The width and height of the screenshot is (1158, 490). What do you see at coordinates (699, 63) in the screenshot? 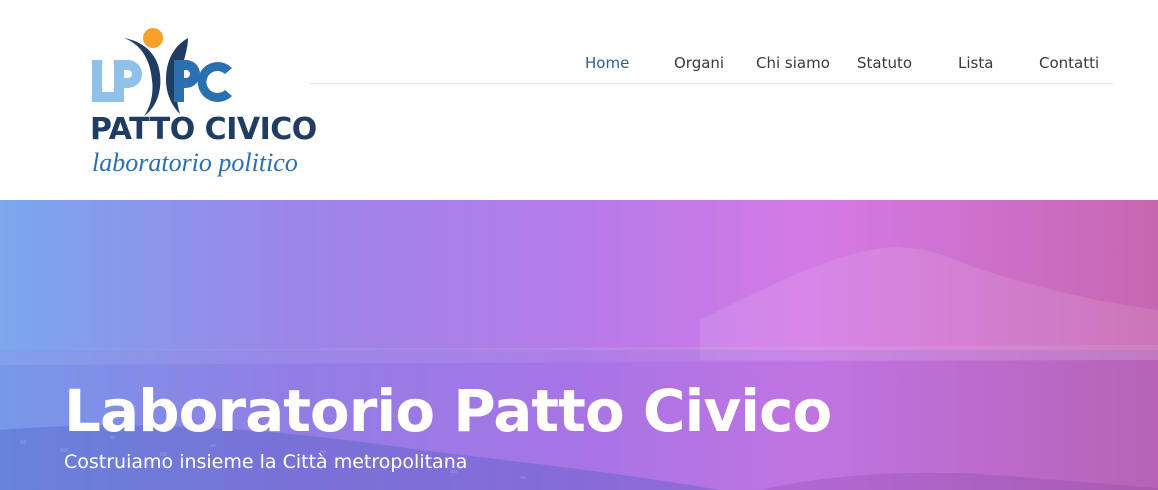
I see `nav-item-organi: Organi` at bounding box center [699, 63].